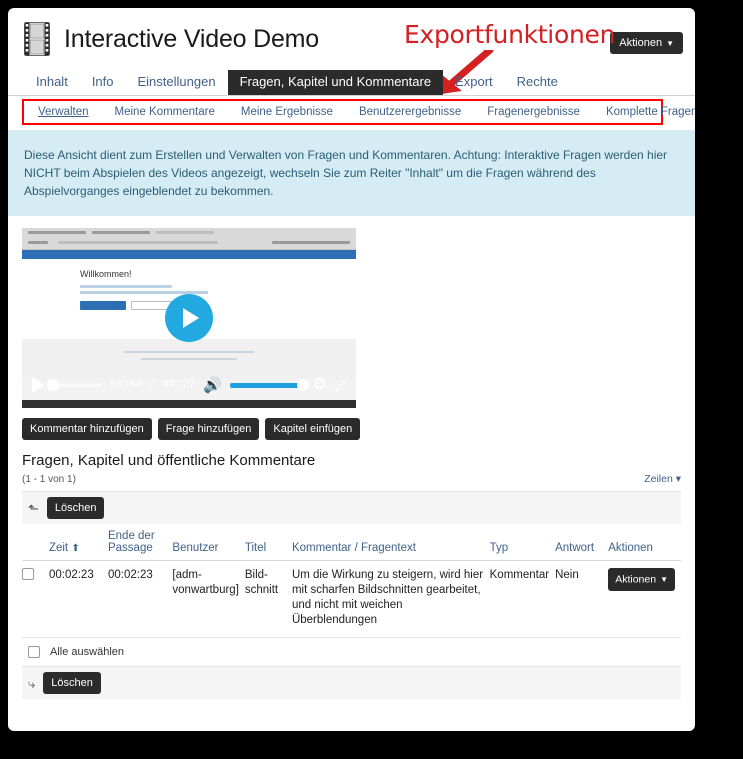 Image resolution: width=743 pixels, height=759 pixels. I want to click on video-player: Willkommen! 00:00 / 04:27 🔊 ⚙ ⤢, so click(189, 318).